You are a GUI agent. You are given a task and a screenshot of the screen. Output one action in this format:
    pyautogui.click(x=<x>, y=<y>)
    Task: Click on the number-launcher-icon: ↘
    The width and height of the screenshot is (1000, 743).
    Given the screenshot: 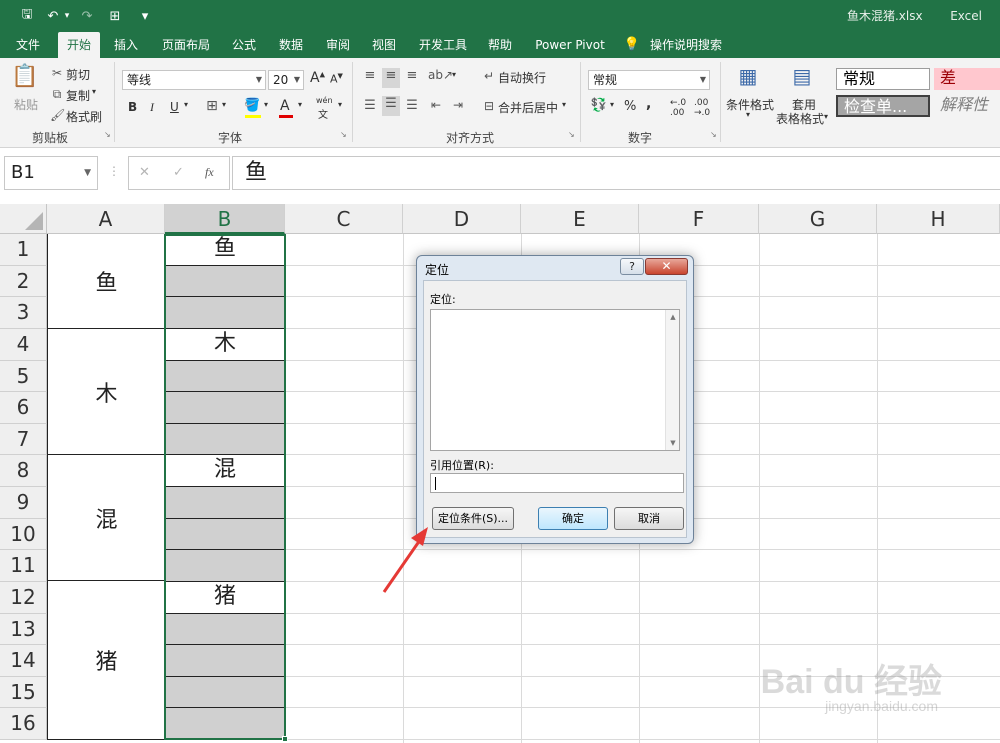 What is the action you would take?
    pyautogui.click(x=713, y=134)
    